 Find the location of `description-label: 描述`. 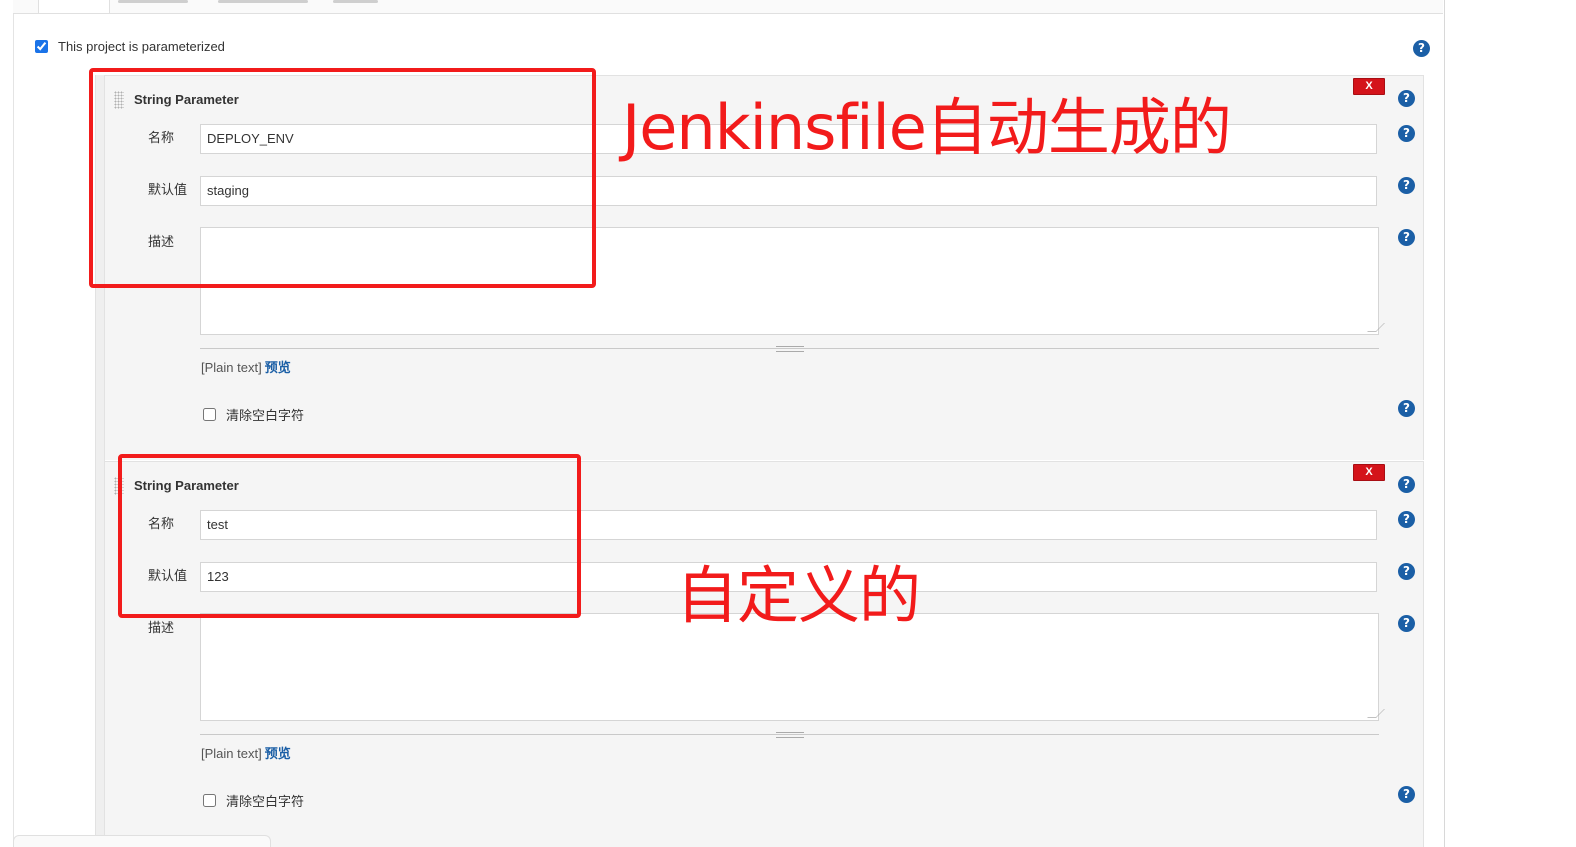

description-label: 描述 is located at coordinates (161, 627).